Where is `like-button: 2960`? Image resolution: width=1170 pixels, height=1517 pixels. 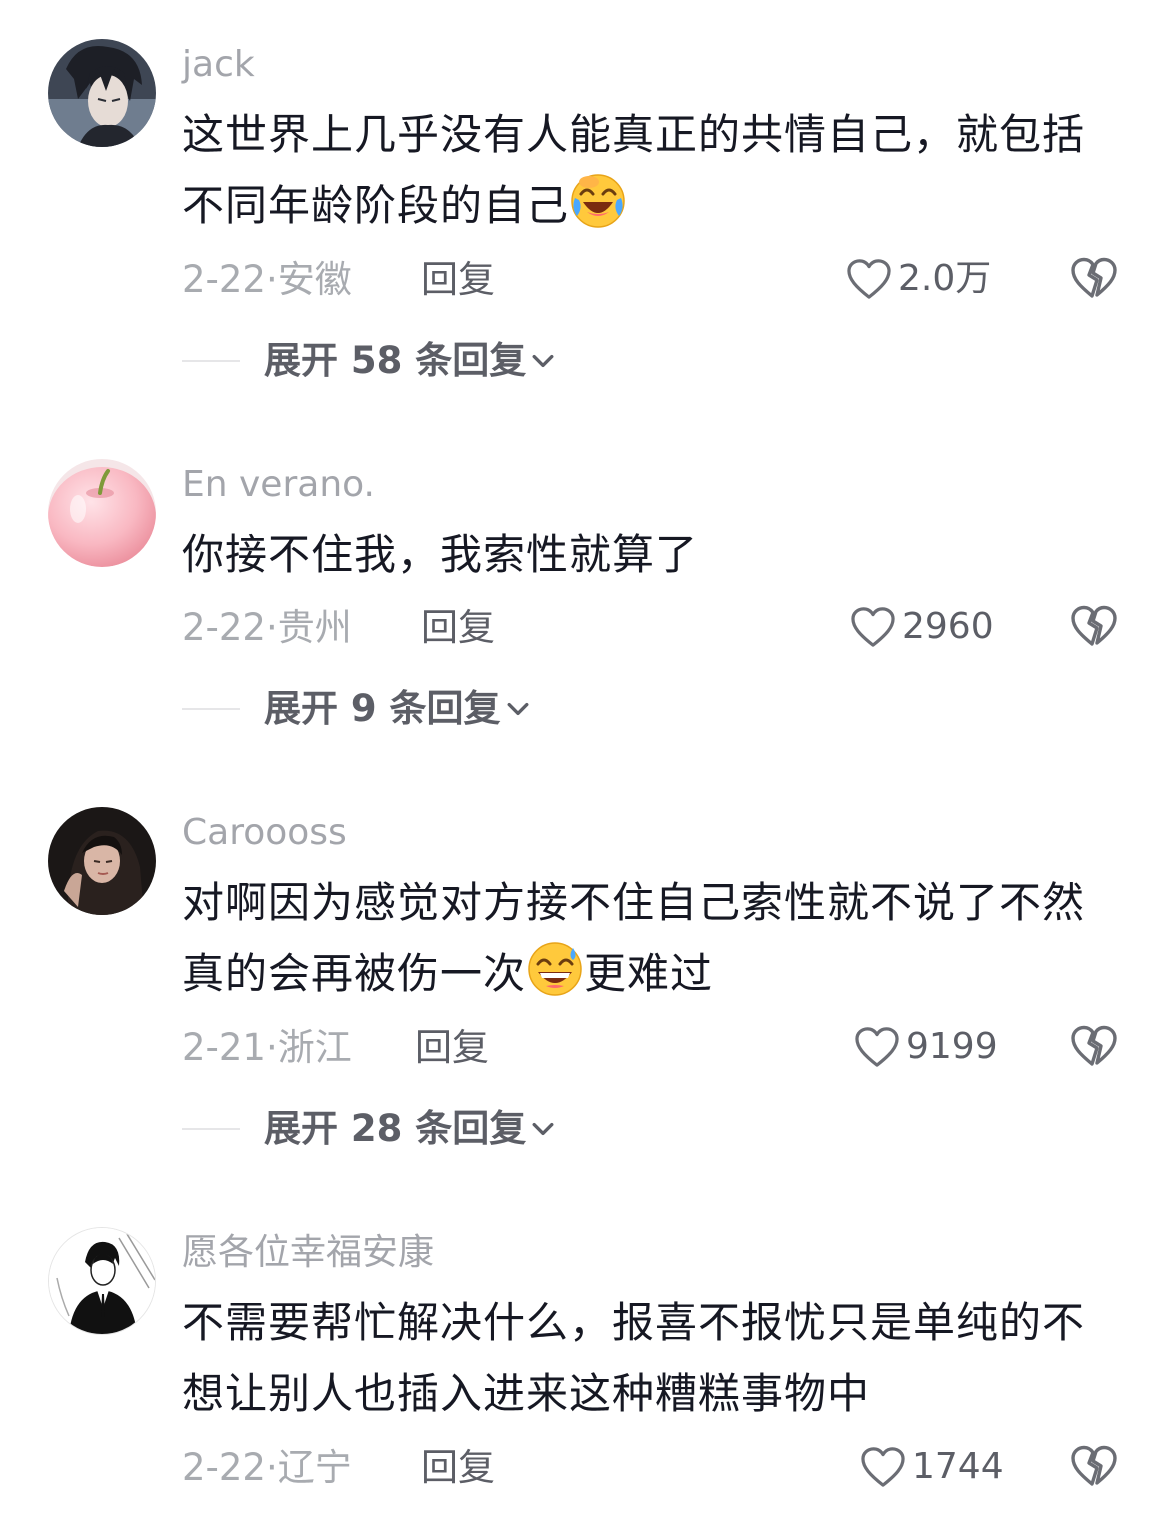
like-button: 2960 is located at coordinates (922, 627).